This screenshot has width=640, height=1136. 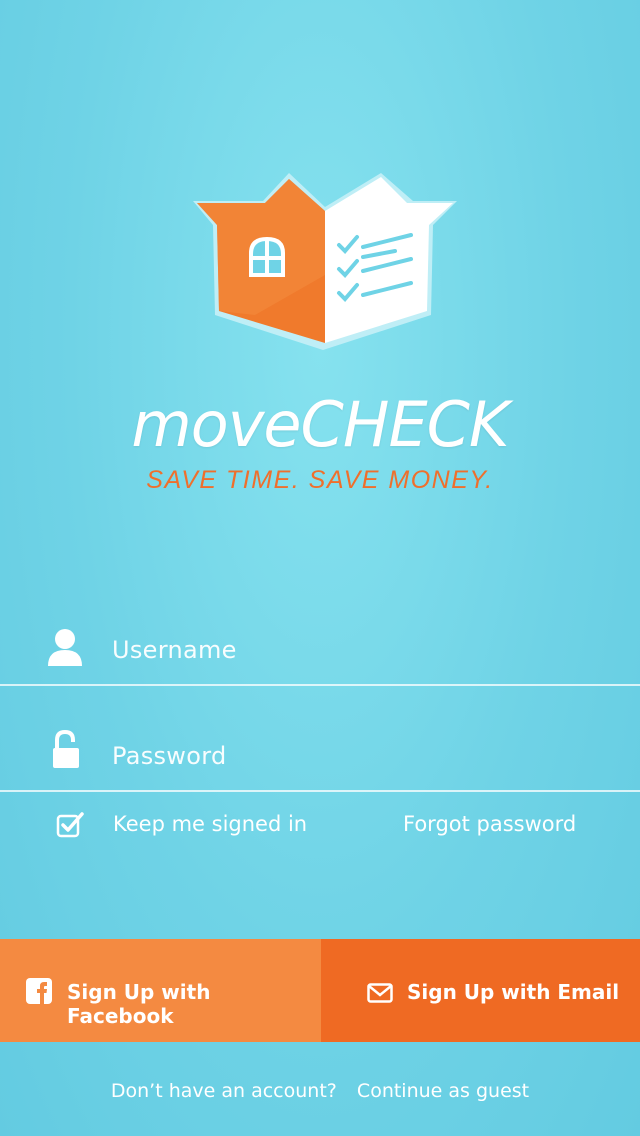 I want to click on keep-signed-in-label: Keep me signed in, so click(x=210, y=824).